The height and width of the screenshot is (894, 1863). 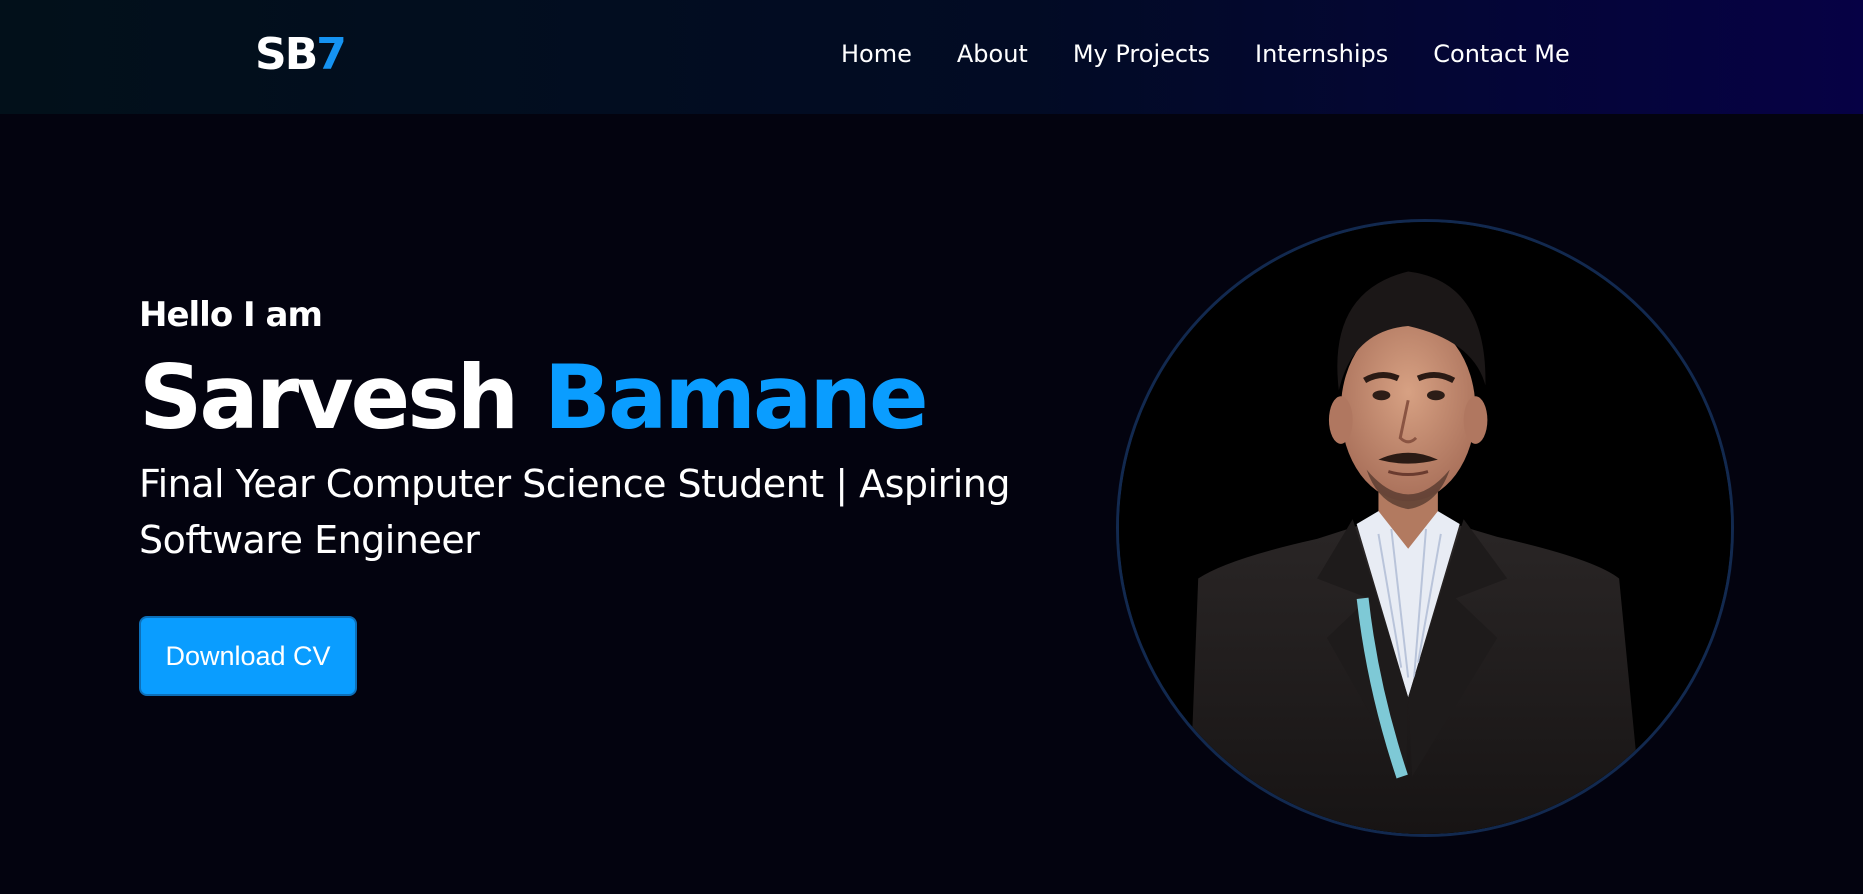 What do you see at coordinates (1501, 54) in the screenshot?
I see `nav-link-contact-me: Contact Me` at bounding box center [1501, 54].